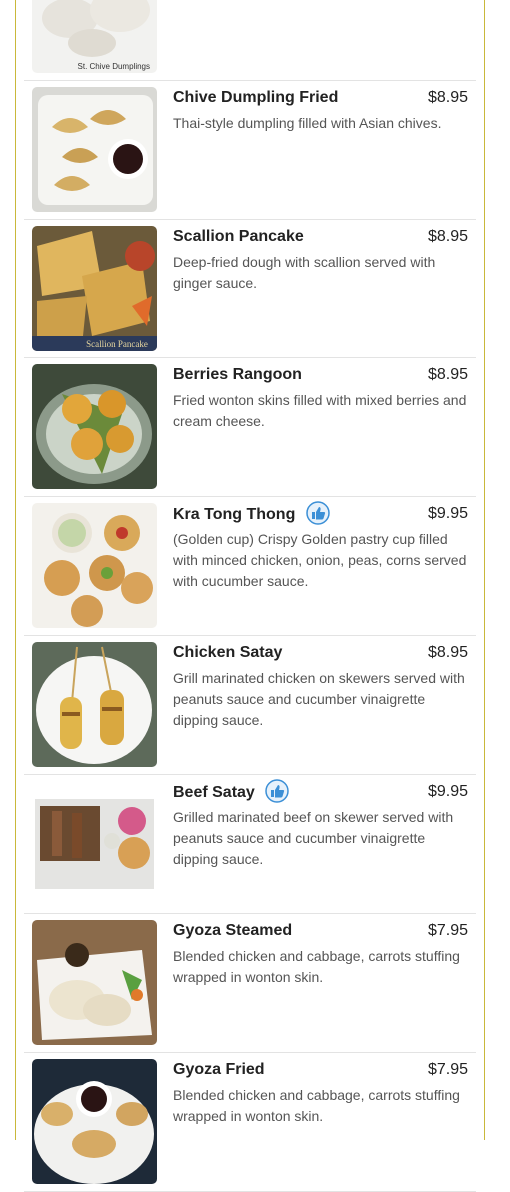 The width and height of the screenshot is (510, 1192). Describe the element at coordinates (117, 344) in the screenshot. I see `dish-photo-caption: Scallion Pancake` at that location.